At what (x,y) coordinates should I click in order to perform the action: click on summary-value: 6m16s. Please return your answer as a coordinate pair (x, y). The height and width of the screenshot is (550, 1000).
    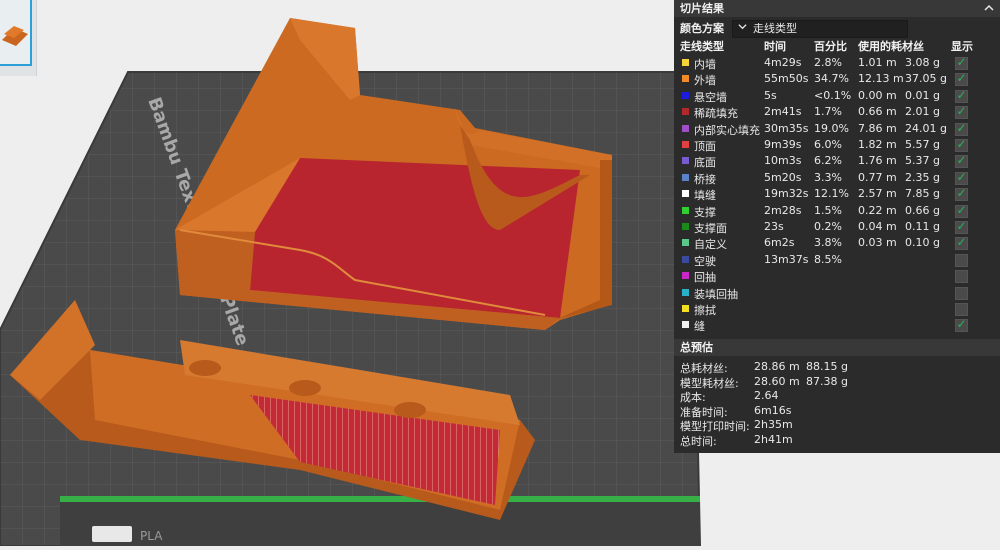
    Looking at the image, I should click on (773, 410).